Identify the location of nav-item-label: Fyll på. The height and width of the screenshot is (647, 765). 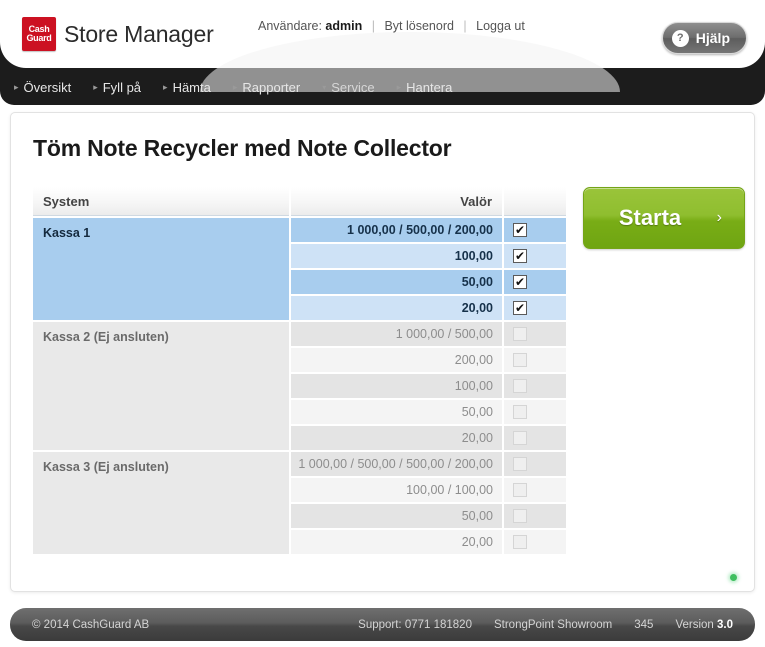
(122, 87).